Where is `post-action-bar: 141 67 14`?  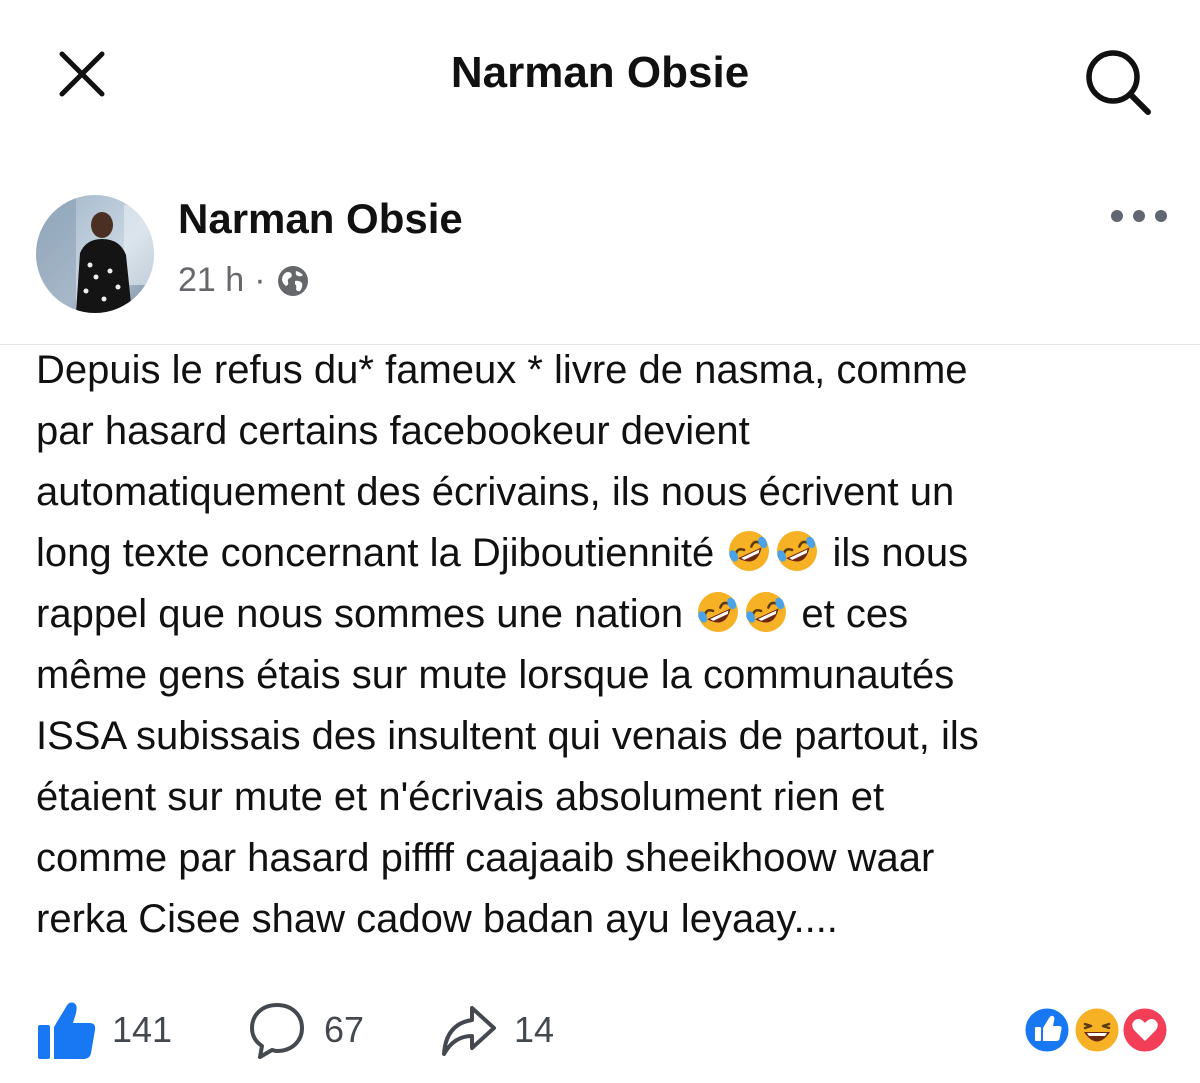
post-action-bar: 141 67 14 is located at coordinates (600, 1035).